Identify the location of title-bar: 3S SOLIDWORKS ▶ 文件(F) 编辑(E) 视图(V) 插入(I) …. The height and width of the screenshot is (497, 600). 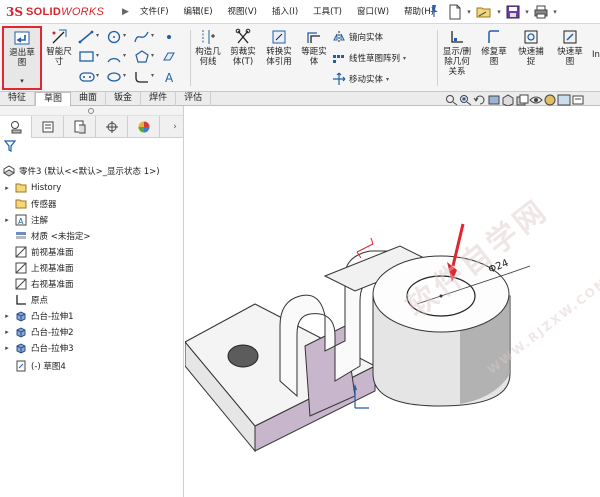
(300, 12).